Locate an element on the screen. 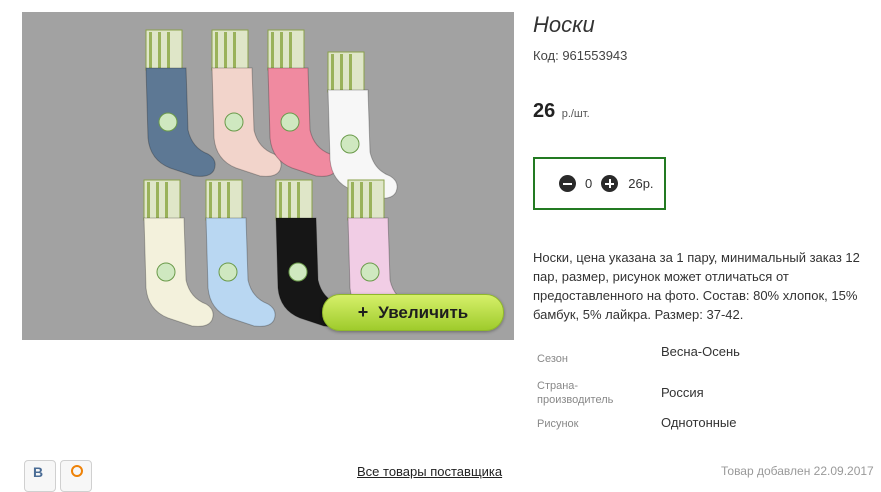 Image resolution: width=881 pixels, height=492 pixels. product-price: 26 р./шт. is located at coordinates (561, 111).